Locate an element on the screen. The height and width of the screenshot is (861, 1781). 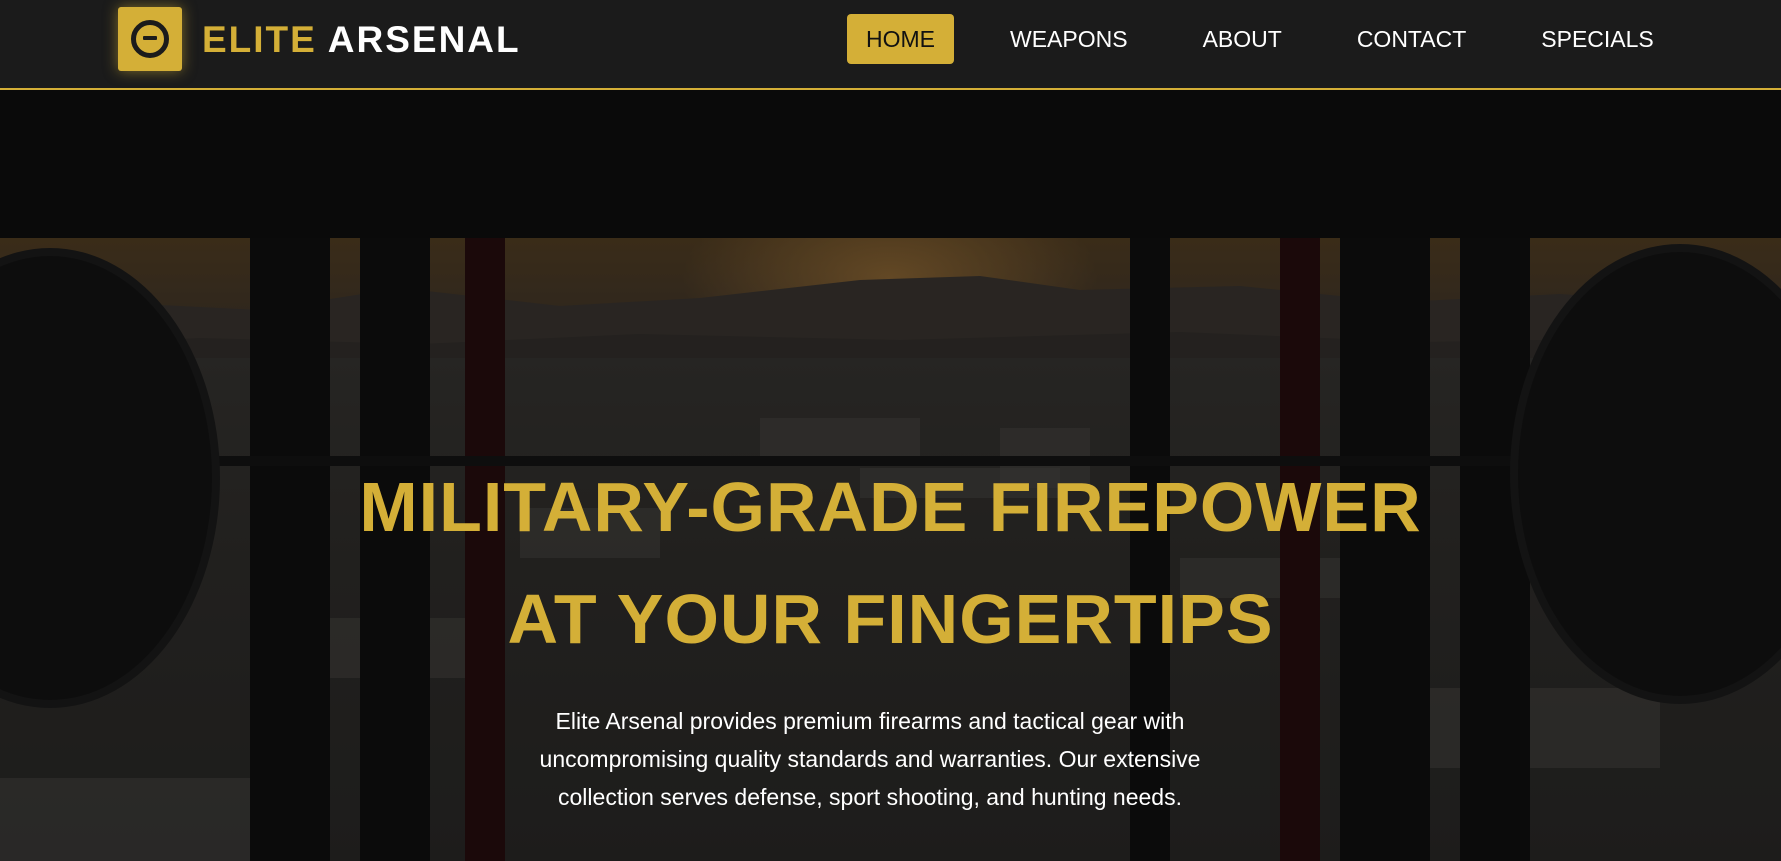
hero-title-line2: AT YOUR FINGERTIPS is located at coordinates (890, 619).